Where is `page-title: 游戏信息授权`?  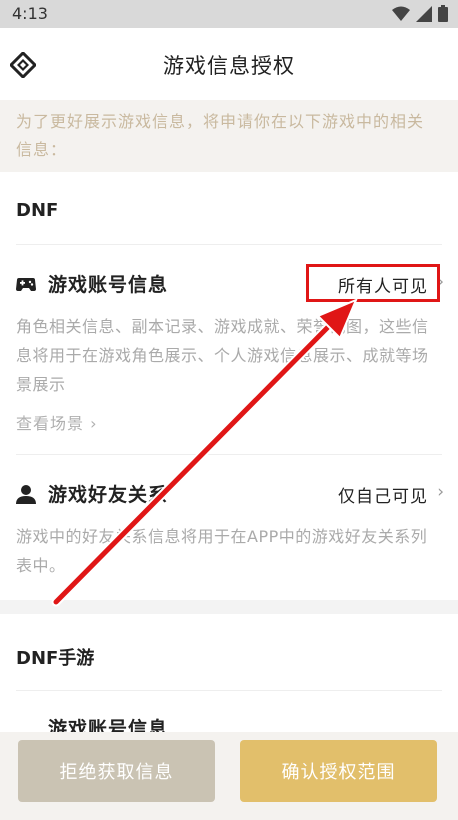 page-title: 游戏信息授权 is located at coordinates (229, 66).